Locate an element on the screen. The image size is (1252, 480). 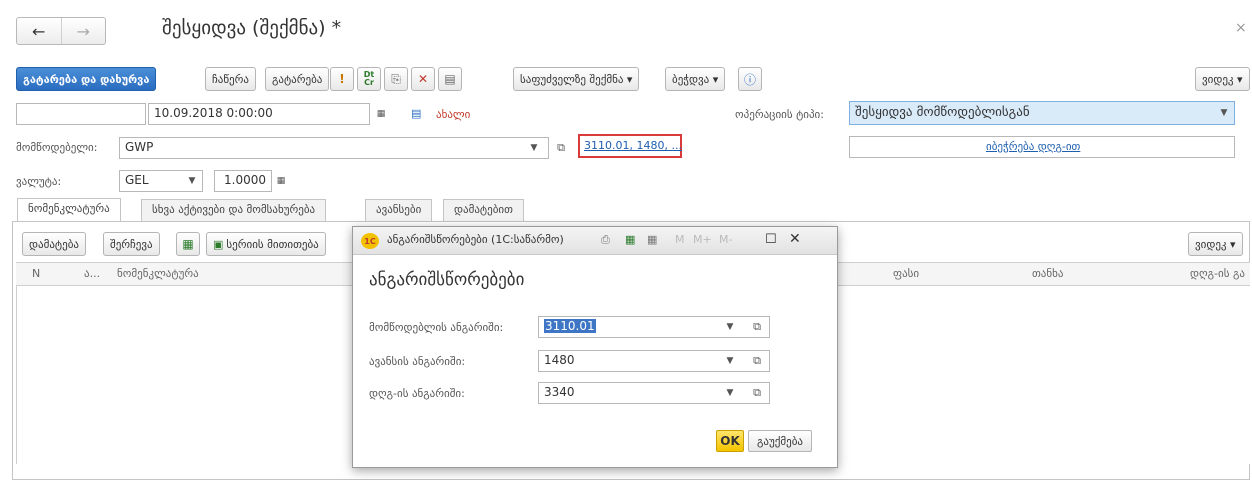
more-button: ვიდეკ ▾ is located at coordinates (1222, 79).